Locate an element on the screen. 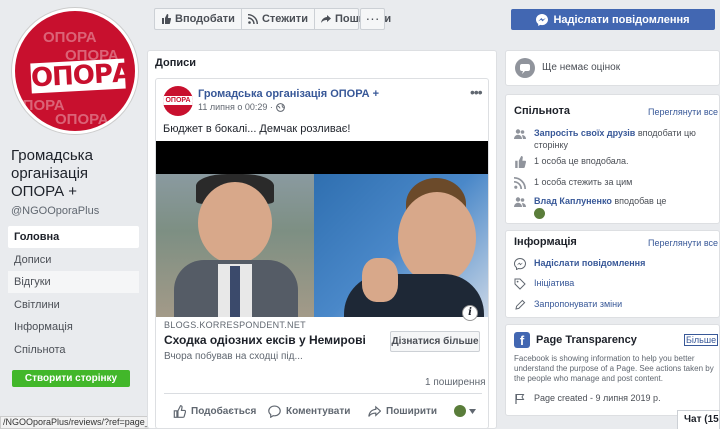 The width and height of the screenshot is (720, 429). like-page-button: Вподобати is located at coordinates (198, 19).